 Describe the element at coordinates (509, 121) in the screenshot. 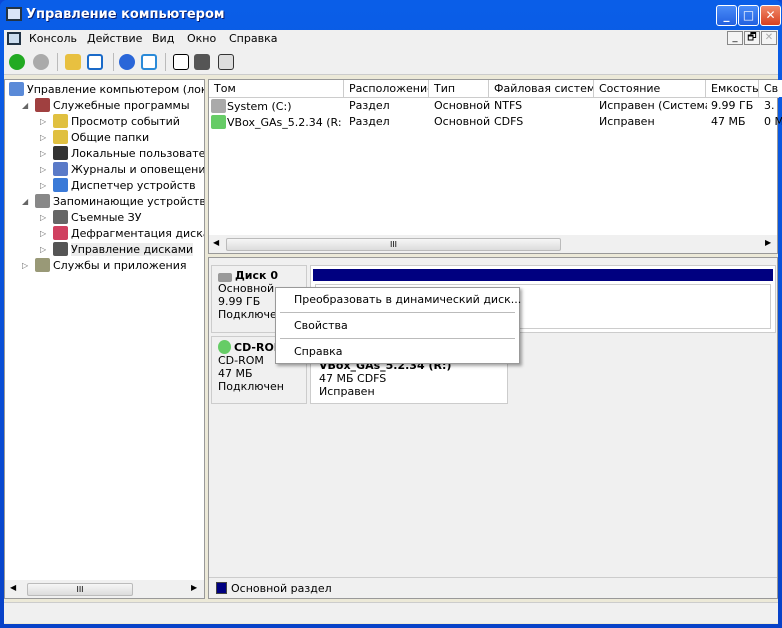

I see `table-cell: CDFS` at that location.